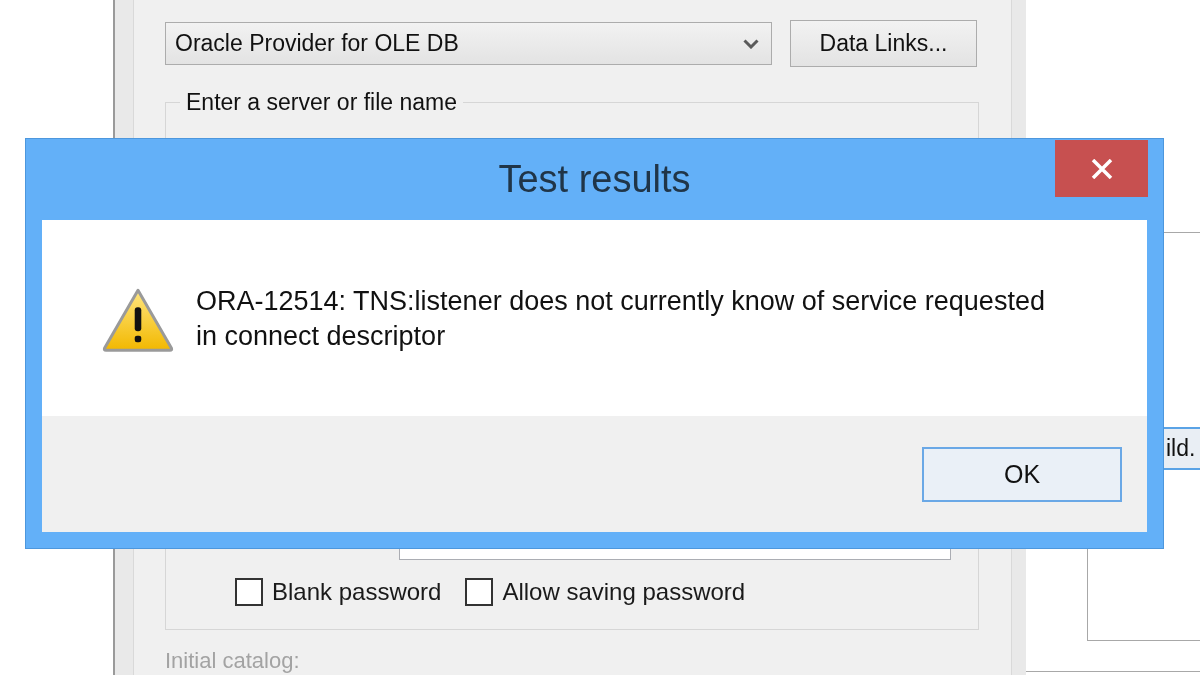  Describe the element at coordinates (232, 661) in the screenshot. I see `initial-catalog-label: Initial catalog:` at that location.